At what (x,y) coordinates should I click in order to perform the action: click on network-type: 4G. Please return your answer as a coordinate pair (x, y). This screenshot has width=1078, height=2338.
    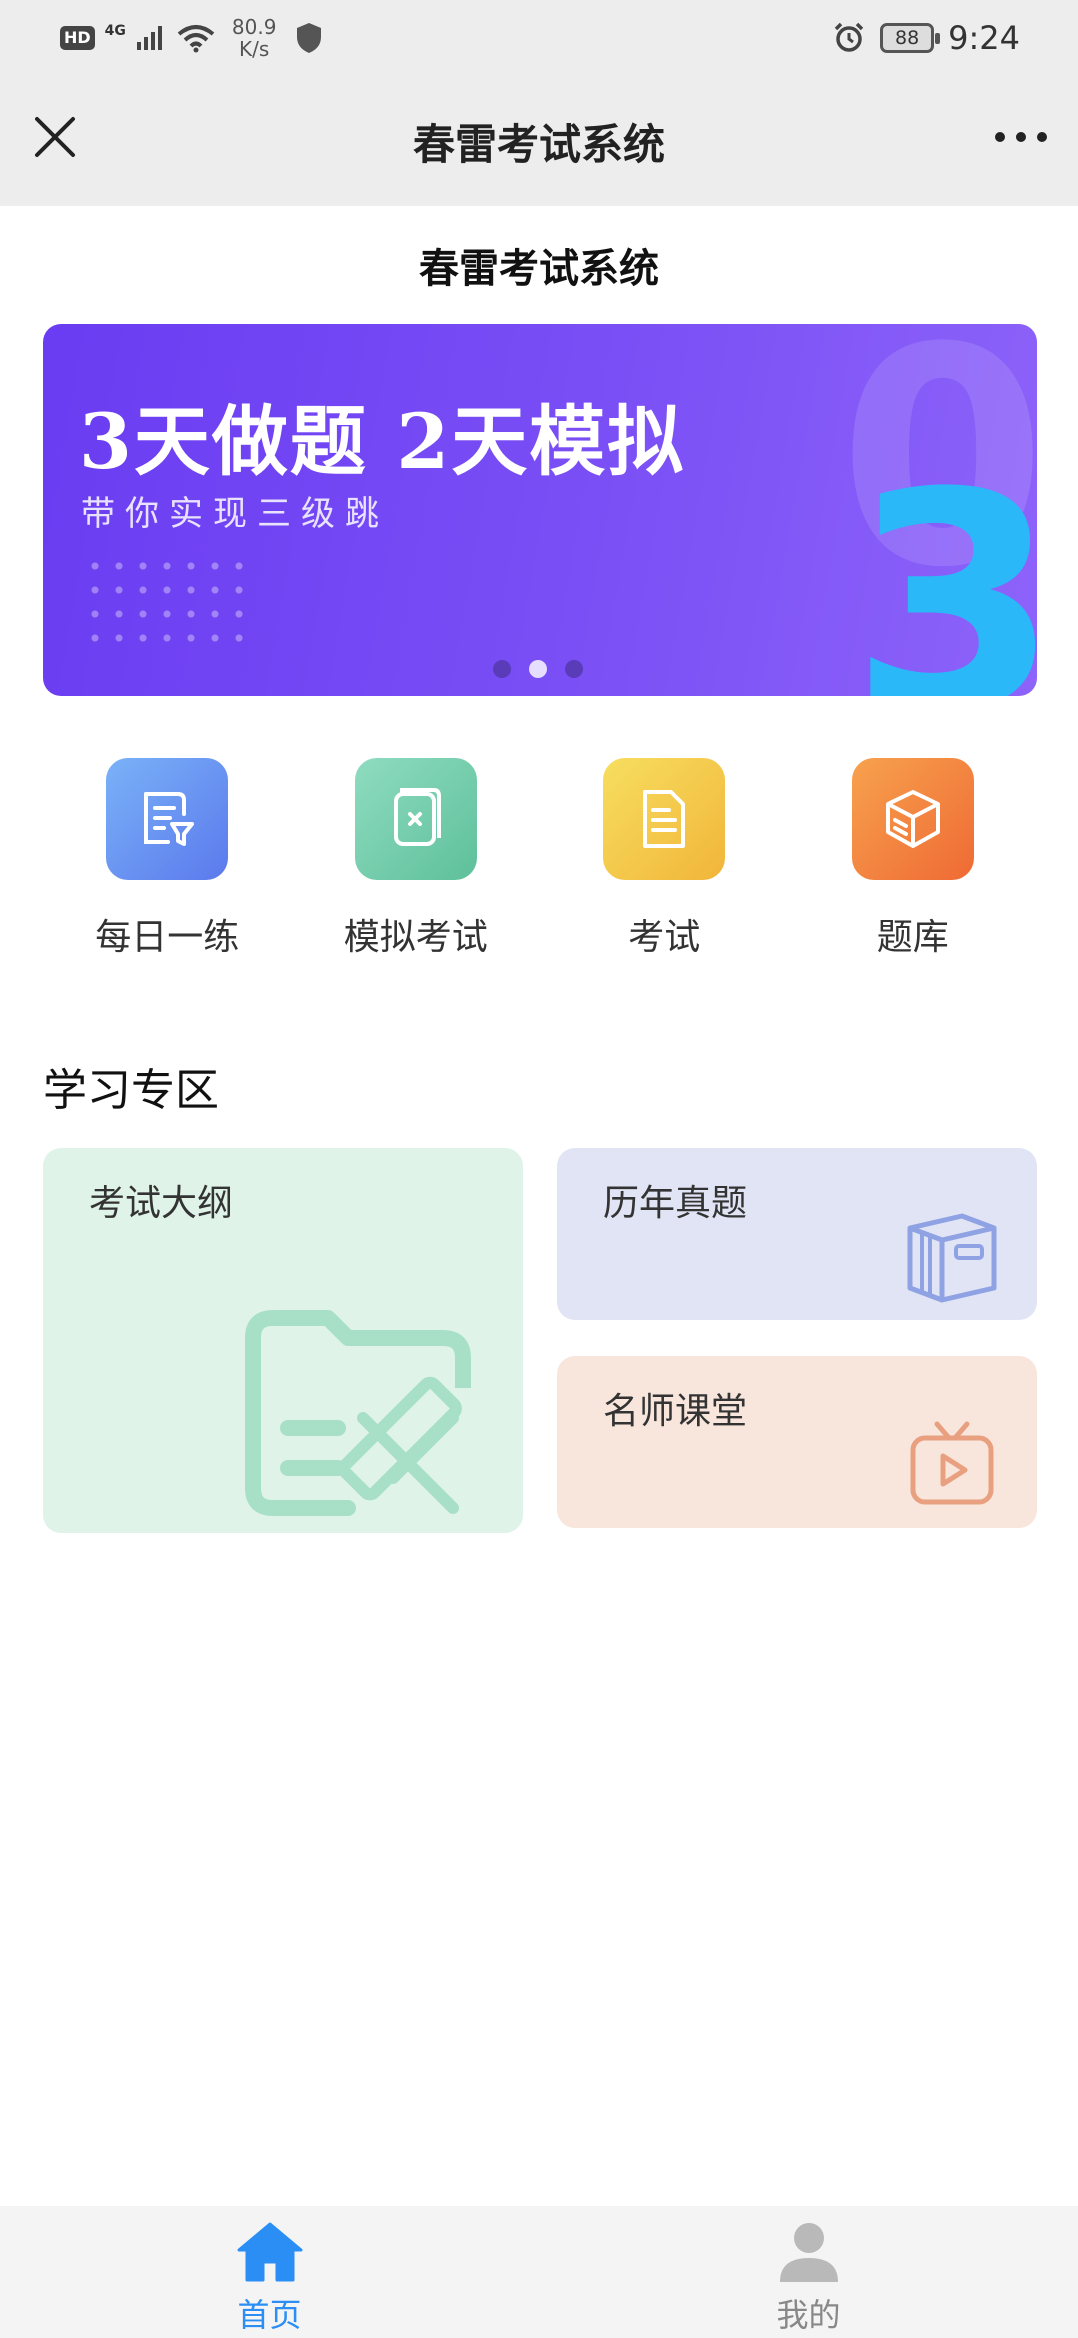
    Looking at the image, I should click on (115, 31).